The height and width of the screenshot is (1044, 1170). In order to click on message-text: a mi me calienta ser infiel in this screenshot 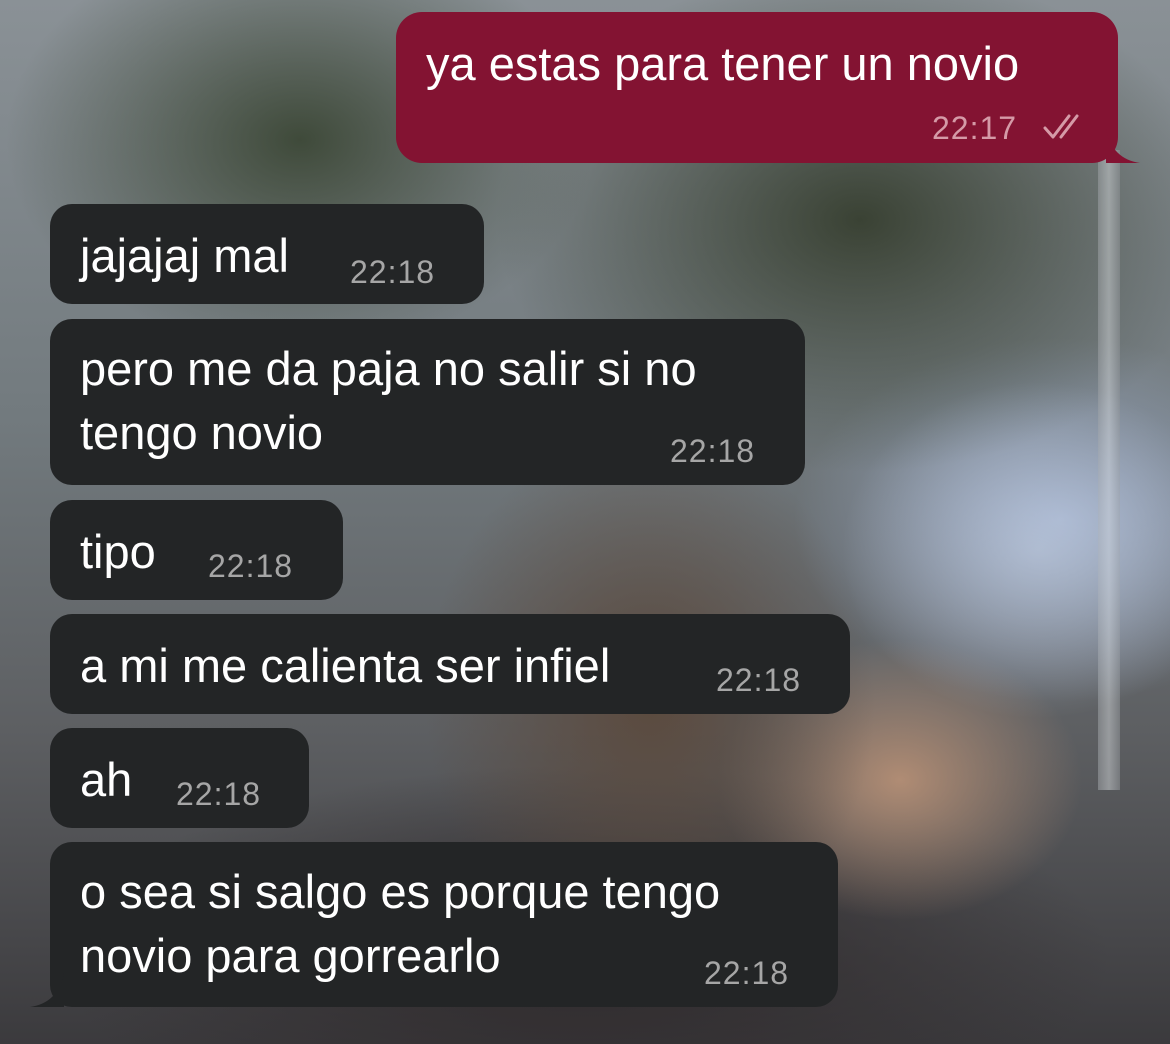, I will do `click(345, 665)`.